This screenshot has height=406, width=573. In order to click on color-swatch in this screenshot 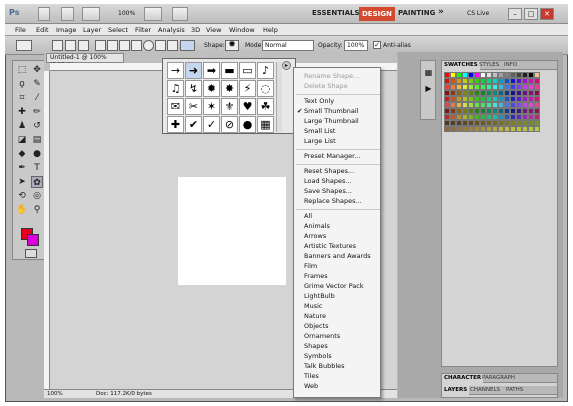, I will do `click(537, 129)`.